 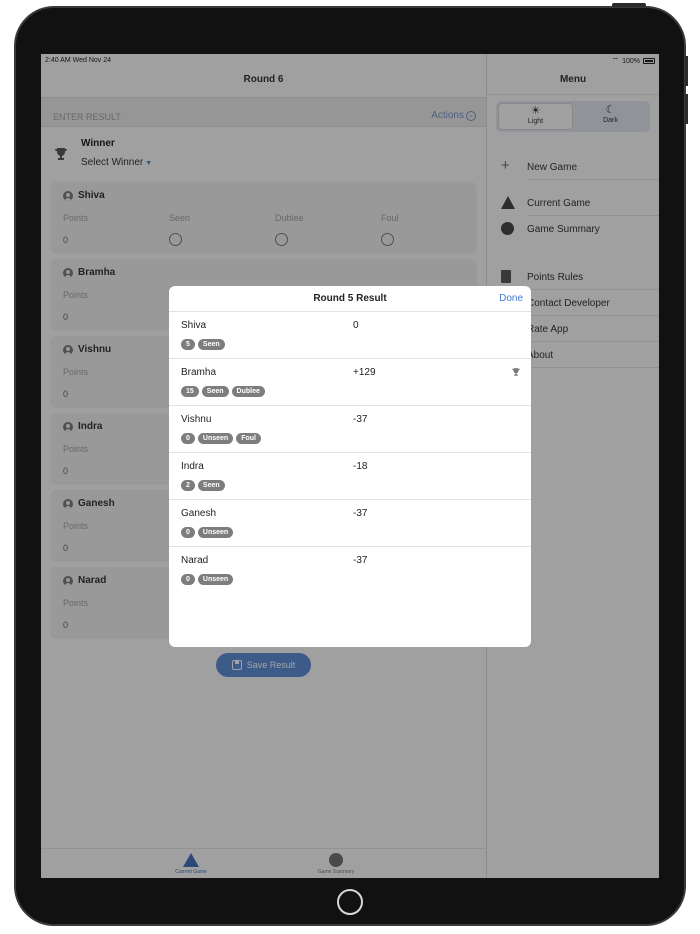 I want to click on result-row: Vishnu -37 0 Unseen Foul, so click(x=350, y=429).